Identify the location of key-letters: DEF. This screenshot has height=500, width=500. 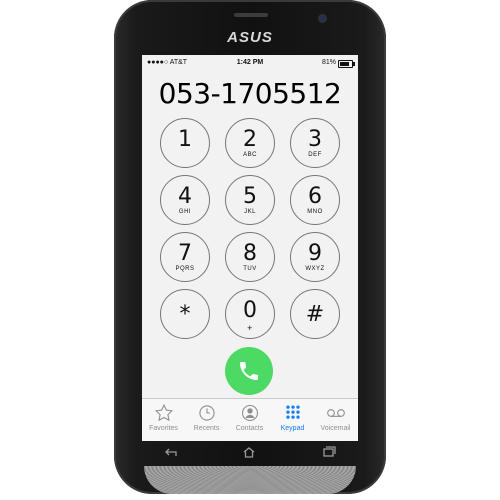
(315, 155).